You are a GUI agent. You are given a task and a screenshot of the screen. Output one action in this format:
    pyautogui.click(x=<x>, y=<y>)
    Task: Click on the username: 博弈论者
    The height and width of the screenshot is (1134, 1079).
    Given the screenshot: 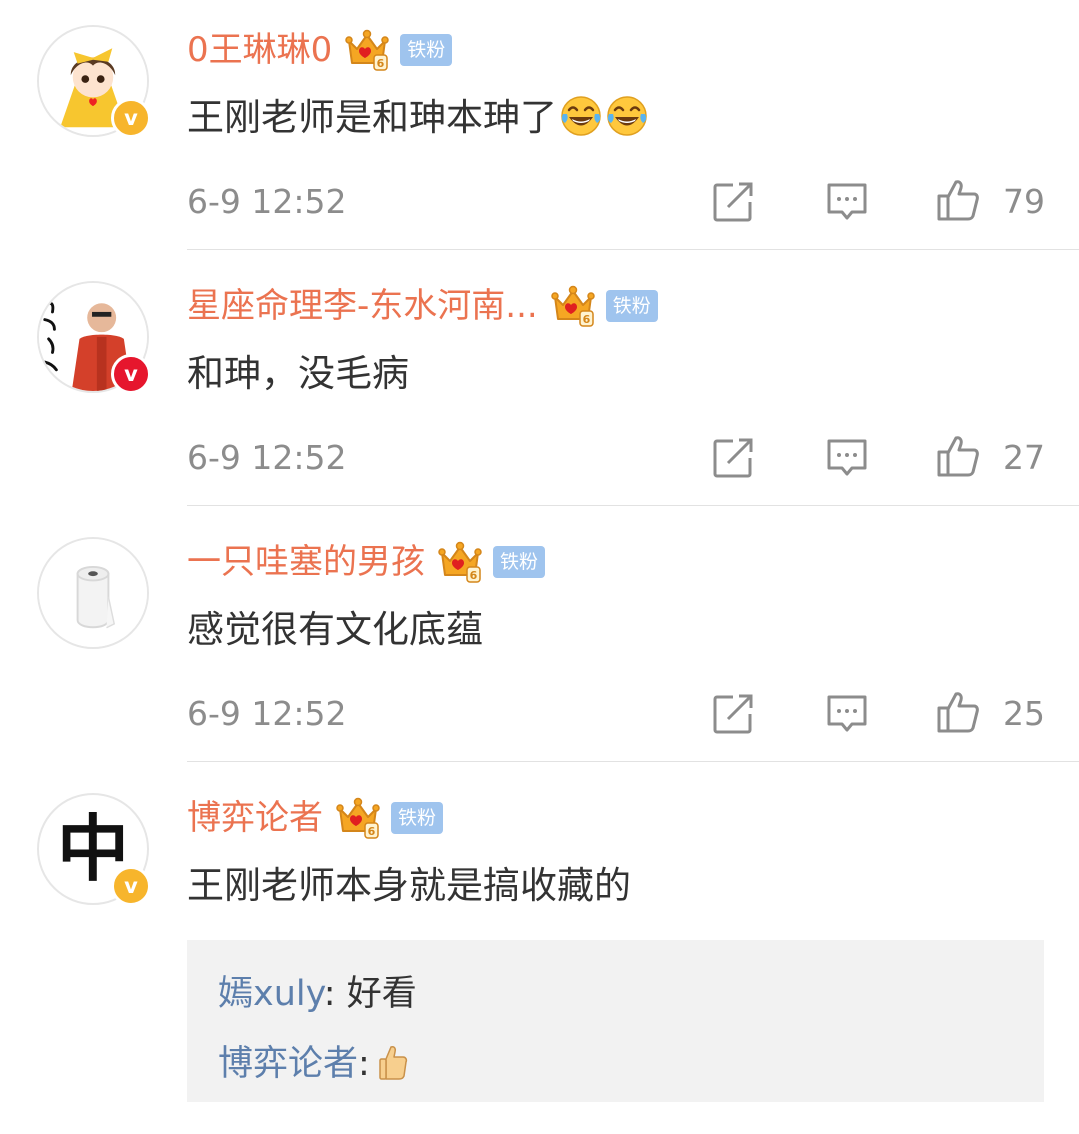 What is the action you would take?
    pyautogui.click(x=255, y=818)
    